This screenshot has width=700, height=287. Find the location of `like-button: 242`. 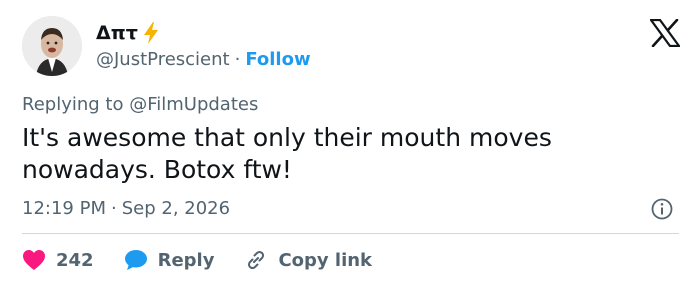

like-button: 242 is located at coordinates (58, 260).